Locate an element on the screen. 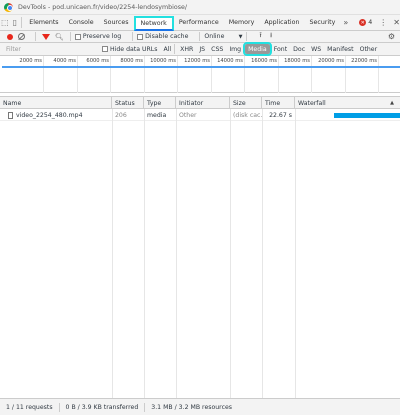  import-har-icon: ⭱ is located at coordinates (260, 36).